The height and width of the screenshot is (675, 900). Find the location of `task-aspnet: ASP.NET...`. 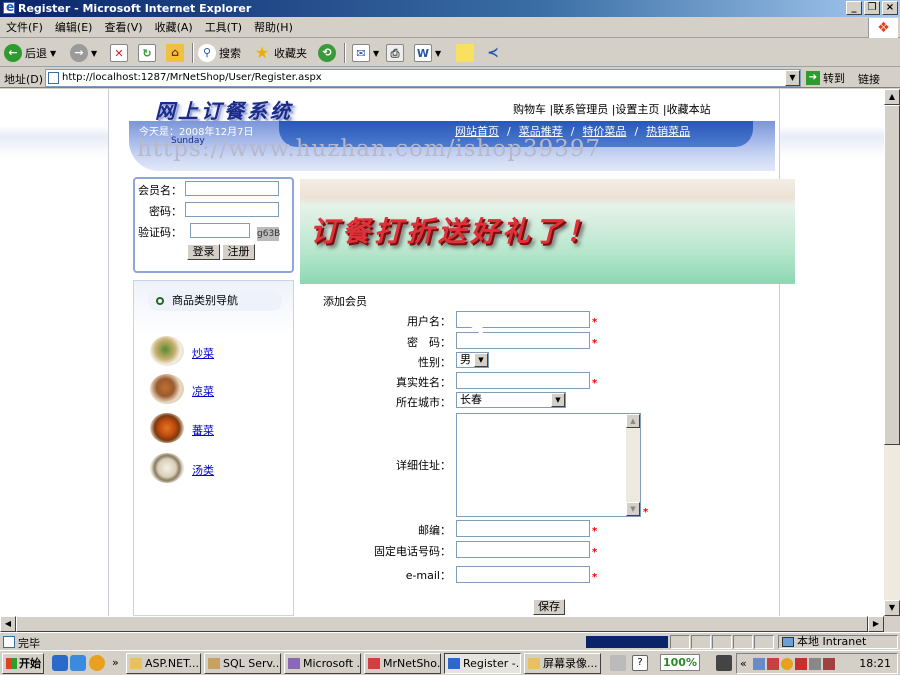

task-aspnet: ASP.NET... is located at coordinates (163, 663).